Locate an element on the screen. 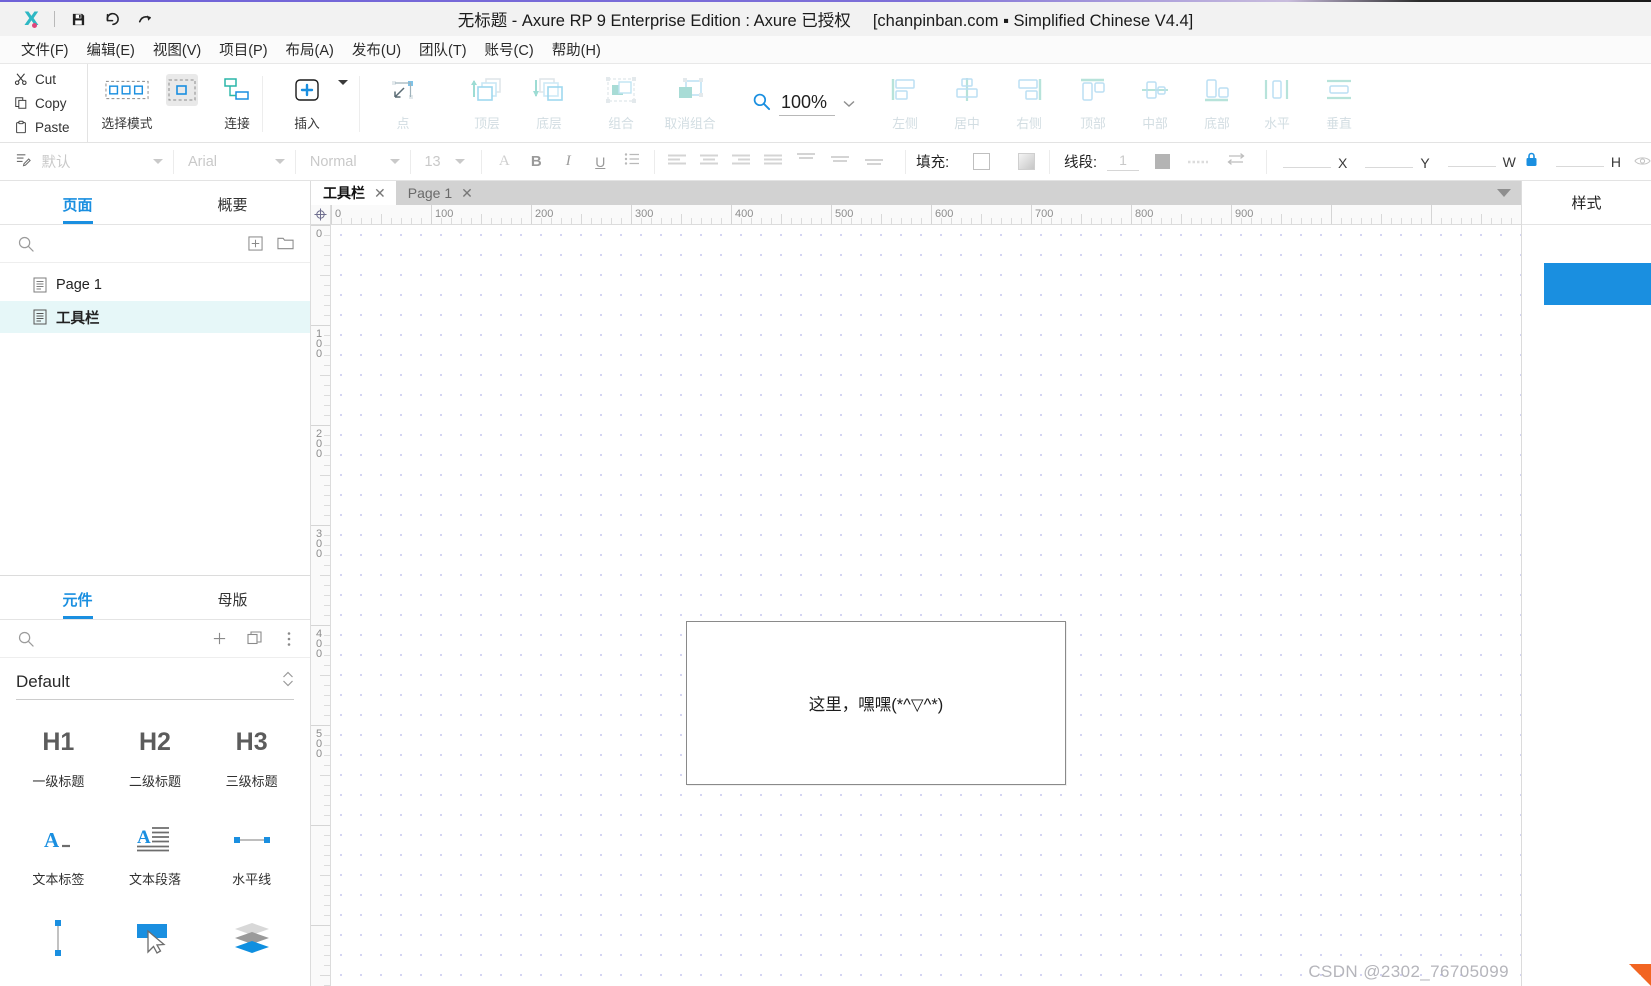 The image size is (1651, 986). align-bottom-button: 底部 is located at coordinates (1217, 100).